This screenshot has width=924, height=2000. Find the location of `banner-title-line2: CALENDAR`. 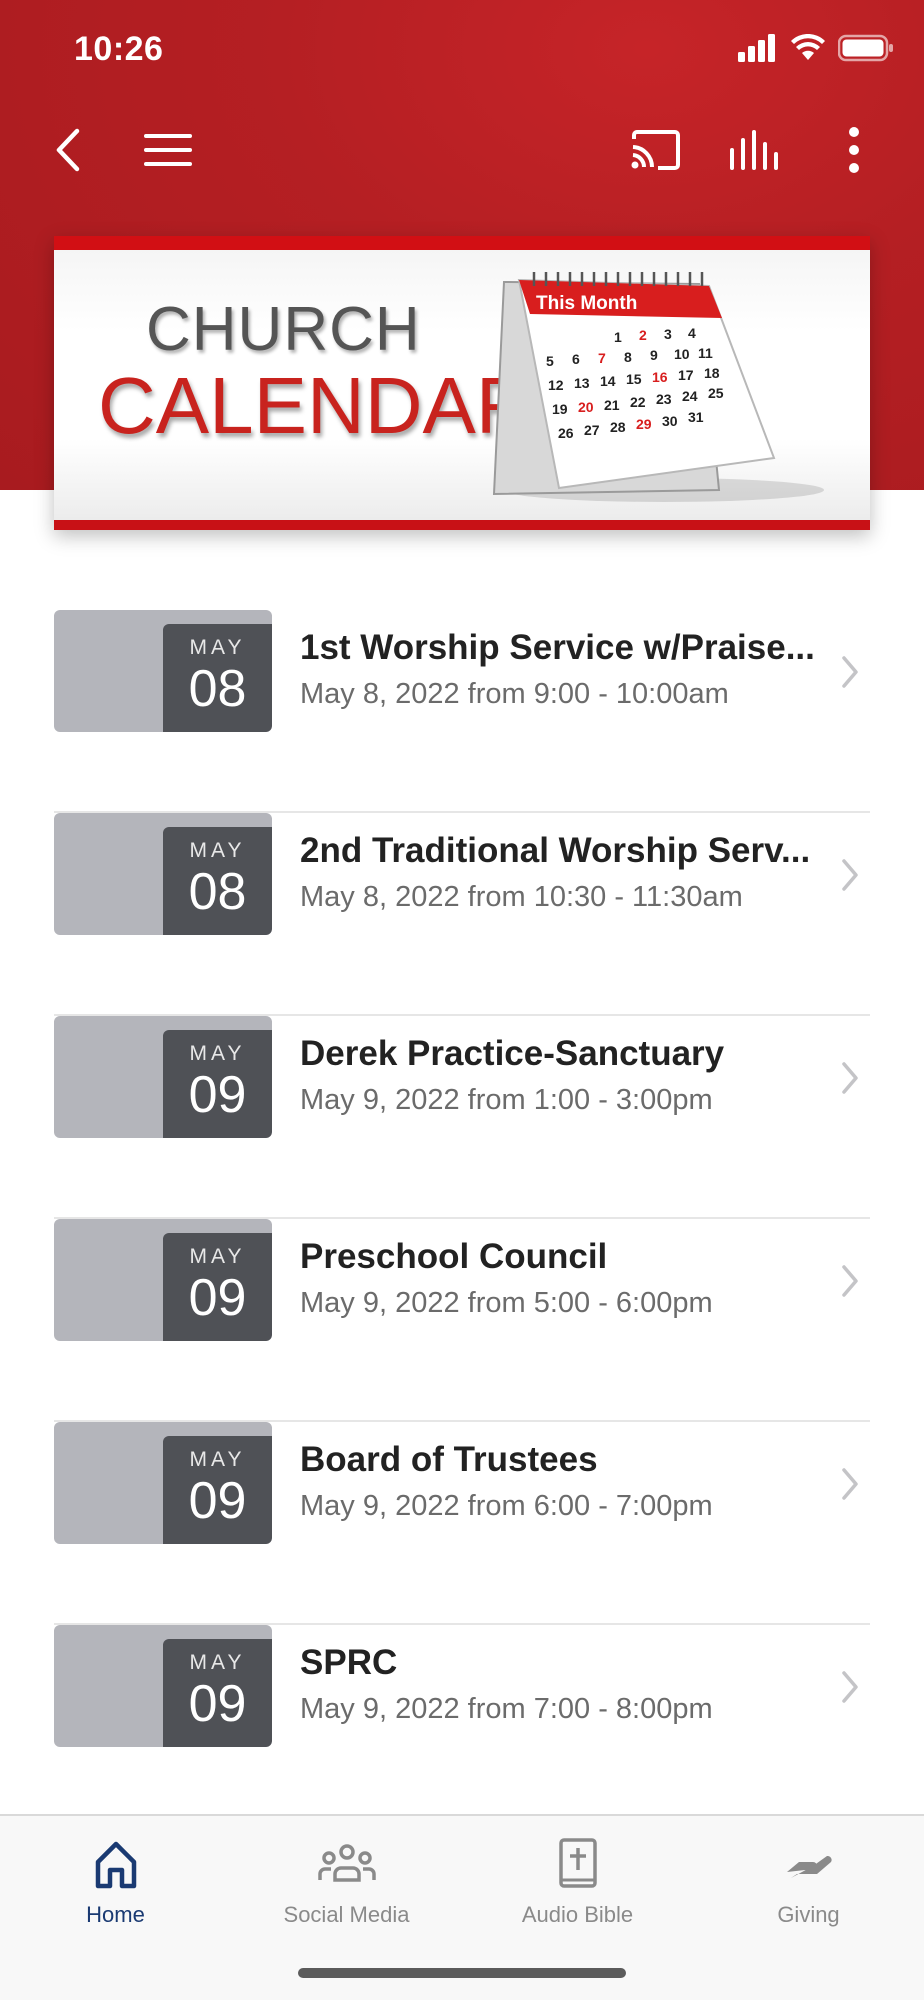

banner-title-line2: CALENDAR is located at coordinates (316, 405).